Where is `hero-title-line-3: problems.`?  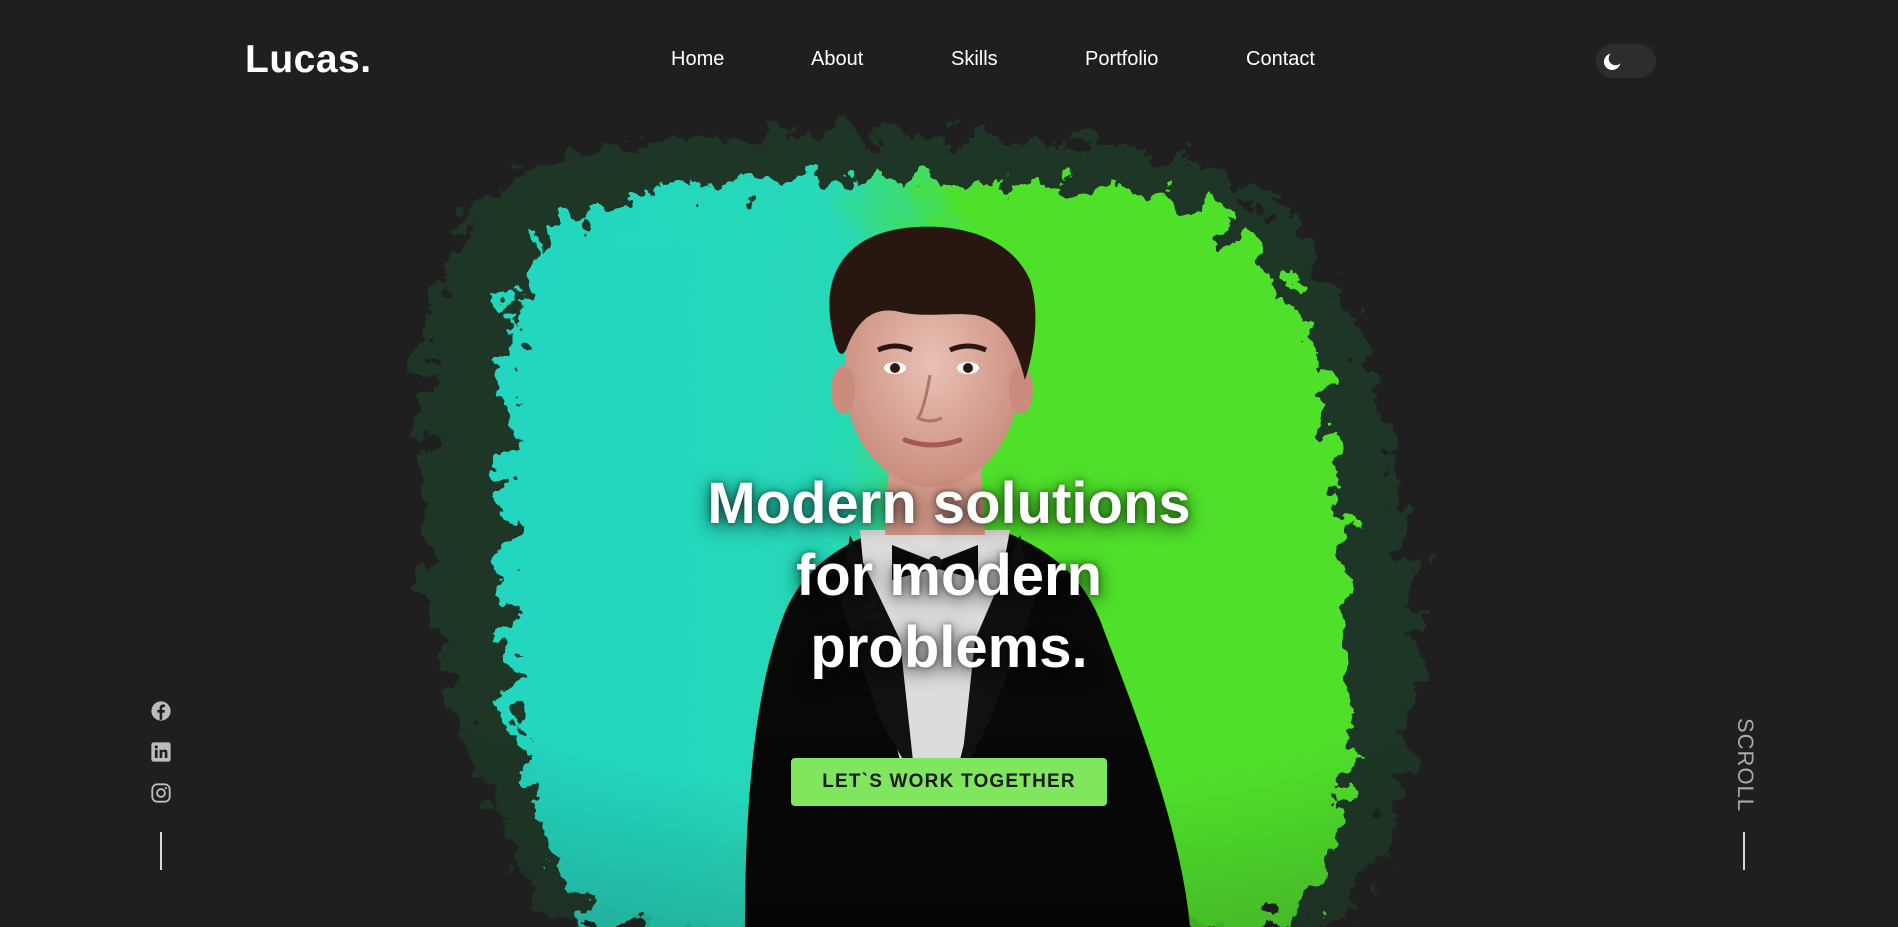 hero-title-line-3: problems. is located at coordinates (949, 647).